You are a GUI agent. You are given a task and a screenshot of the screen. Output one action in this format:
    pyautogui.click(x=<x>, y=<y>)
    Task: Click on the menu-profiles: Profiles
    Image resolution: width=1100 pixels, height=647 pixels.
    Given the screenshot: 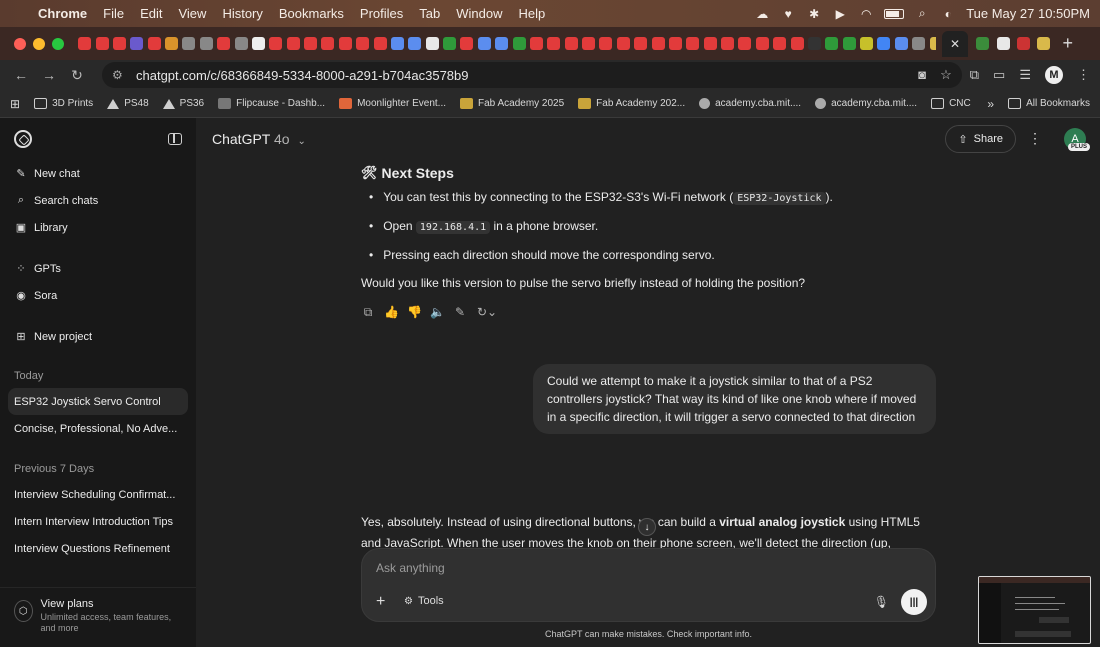 What is the action you would take?
    pyautogui.click(x=381, y=13)
    